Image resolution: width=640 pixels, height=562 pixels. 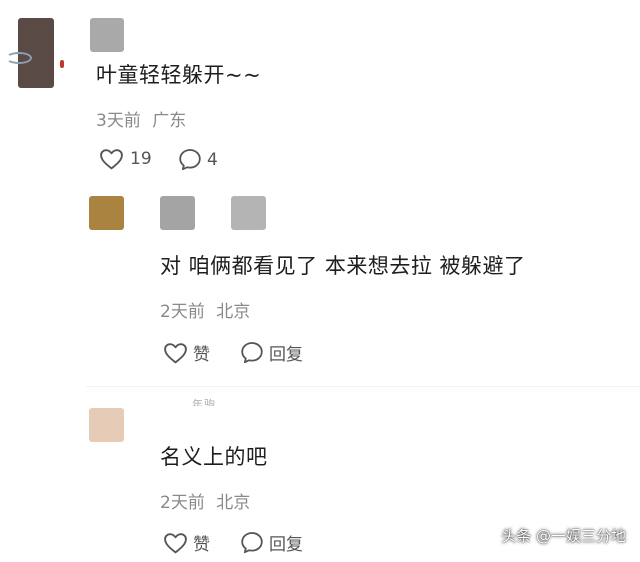 What do you see at coordinates (179, 75) in the screenshot?
I see `comment-text: 叶童轻轻躲开~~` at bounding box center [179, 75].